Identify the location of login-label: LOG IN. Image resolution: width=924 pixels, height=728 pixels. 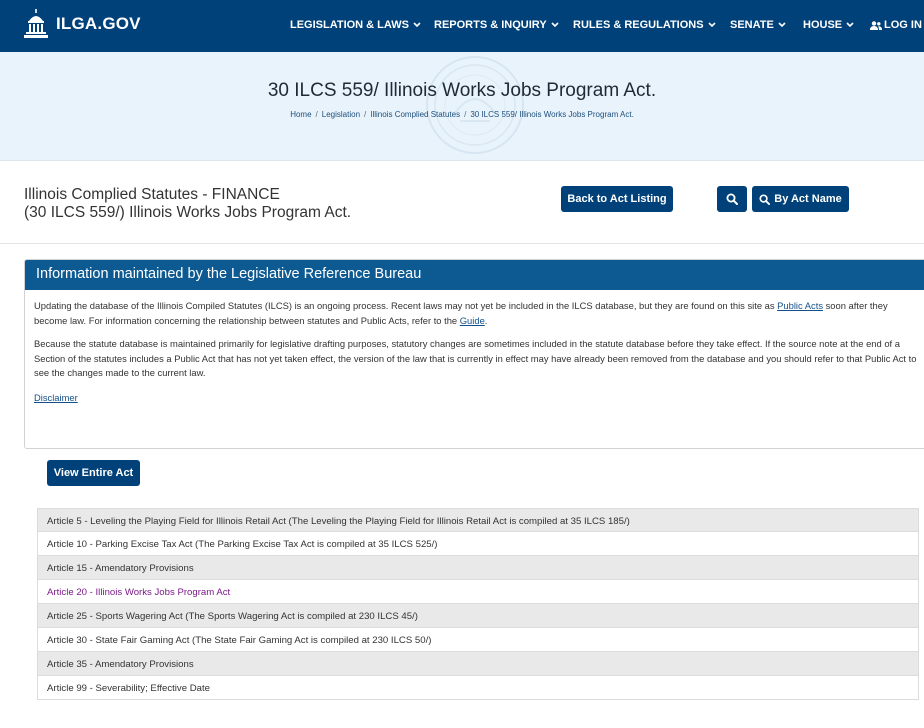
(903, 25).